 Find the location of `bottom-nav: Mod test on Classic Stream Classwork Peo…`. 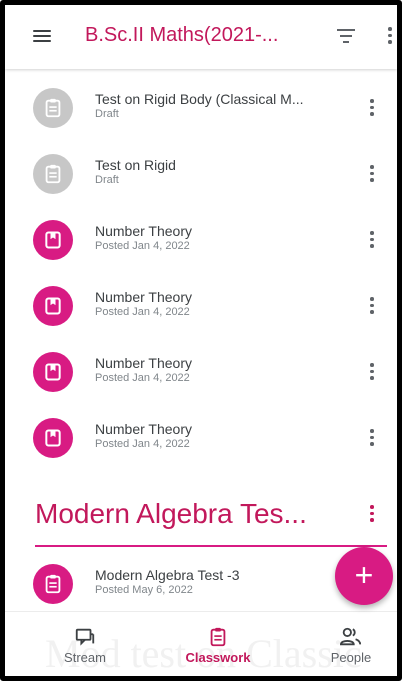

bottom-nav: Mod test on Classic Stream Classwork Peo… is located at coordinates (201, 643).